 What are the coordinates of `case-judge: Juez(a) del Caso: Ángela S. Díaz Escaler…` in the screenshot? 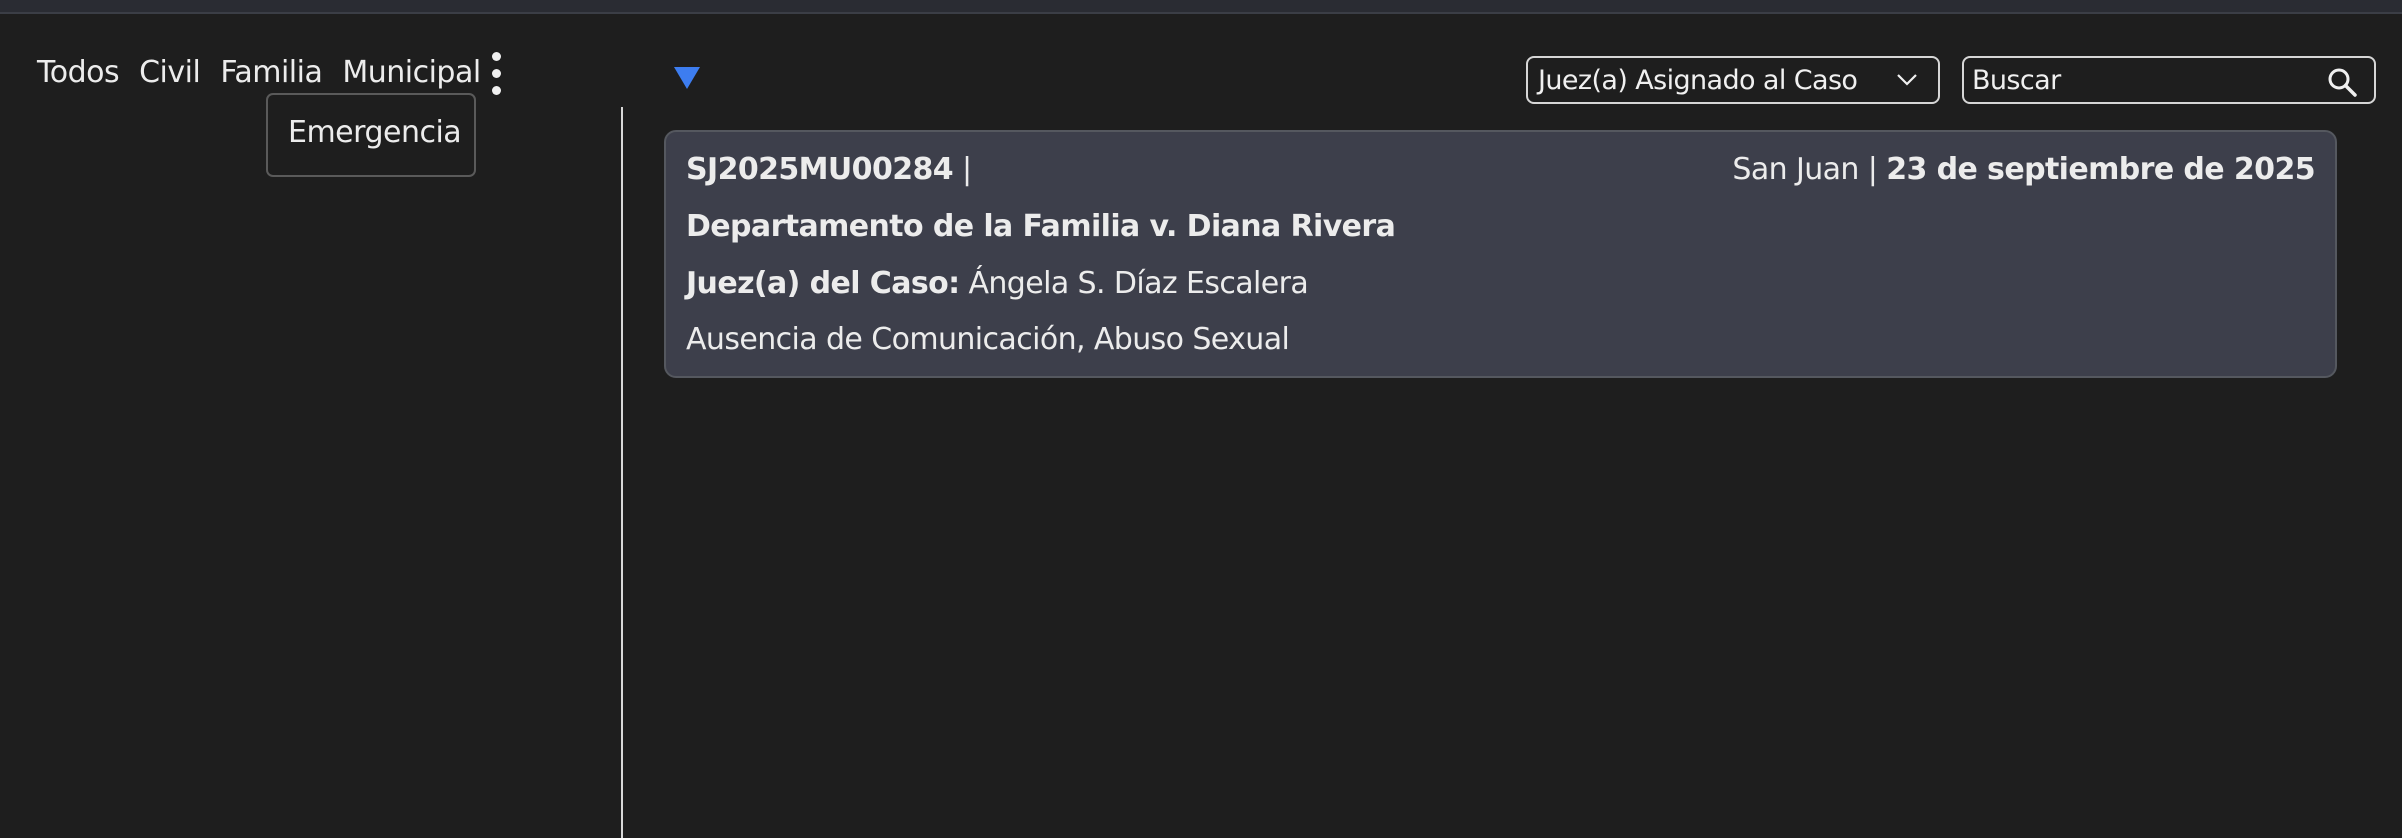 It's located at (997, 283).